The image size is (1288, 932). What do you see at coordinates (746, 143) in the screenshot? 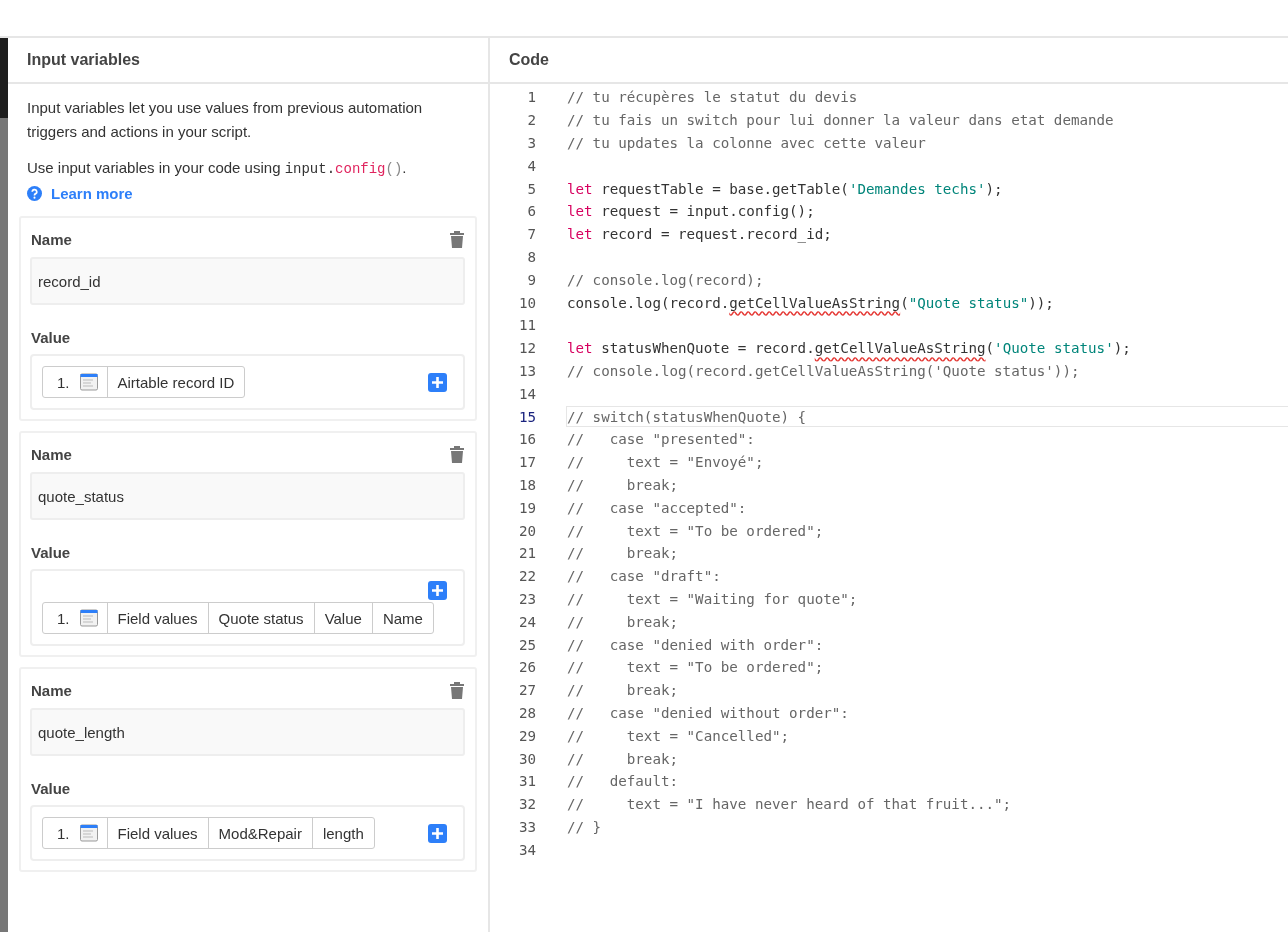
I see `code-line: // tu updates la colonne avec cette valeur` at bounding box center [746, 143].